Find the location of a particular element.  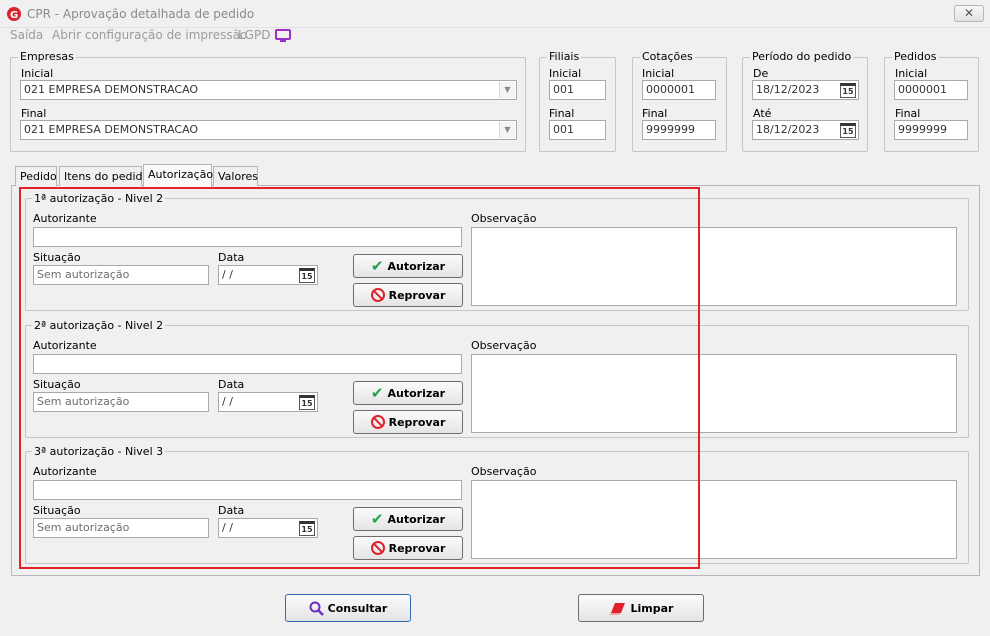

cotacao-final-label: Final is located at coordinates (655, 113).